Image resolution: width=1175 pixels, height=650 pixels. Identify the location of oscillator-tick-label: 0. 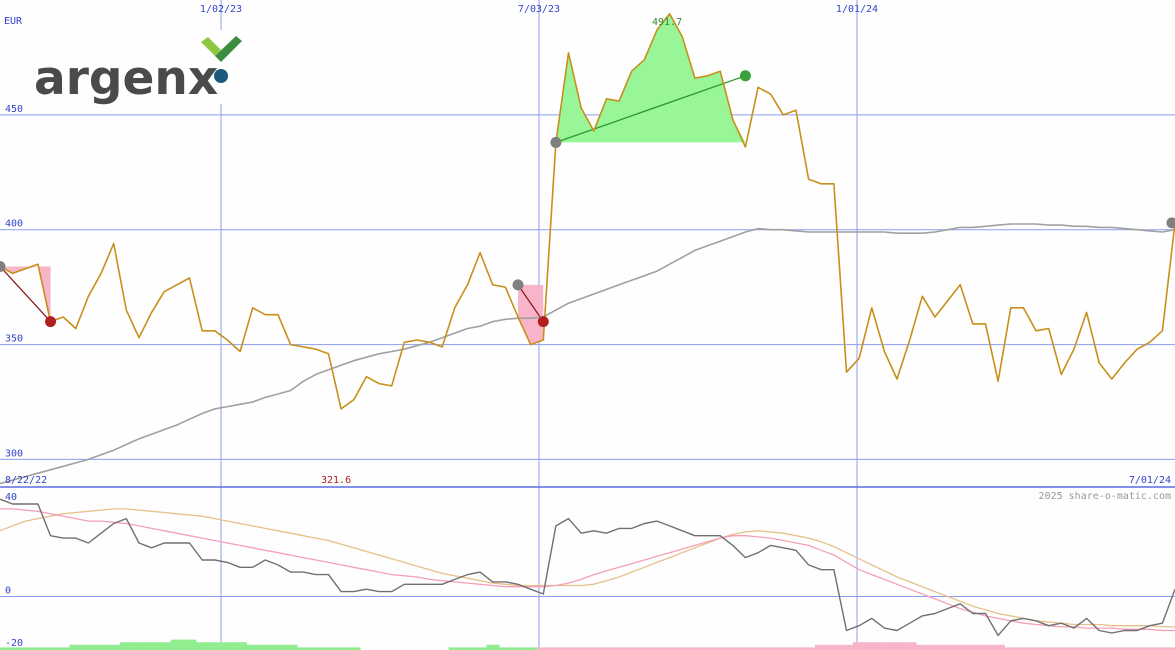
(8, 590).